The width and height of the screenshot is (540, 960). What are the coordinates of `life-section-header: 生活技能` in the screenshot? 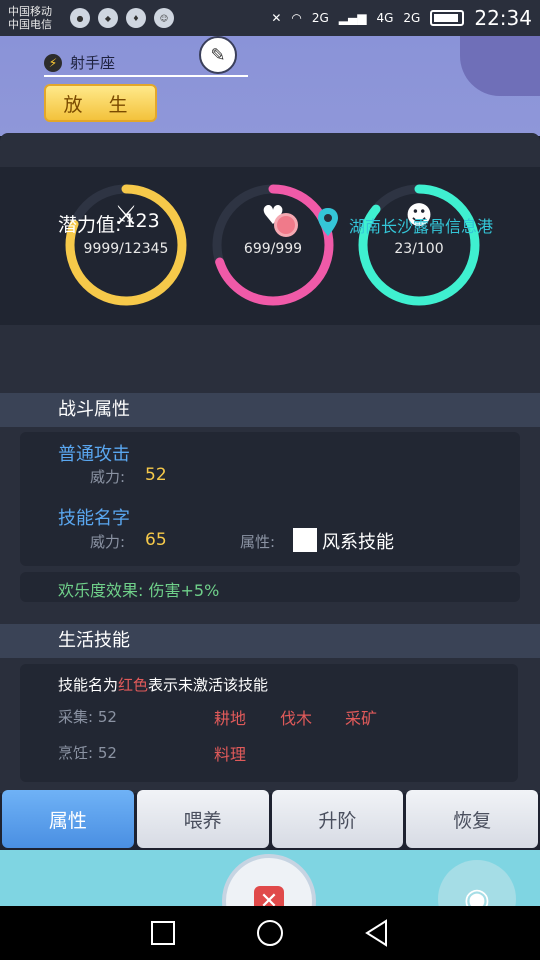 It's located at (270, 641).